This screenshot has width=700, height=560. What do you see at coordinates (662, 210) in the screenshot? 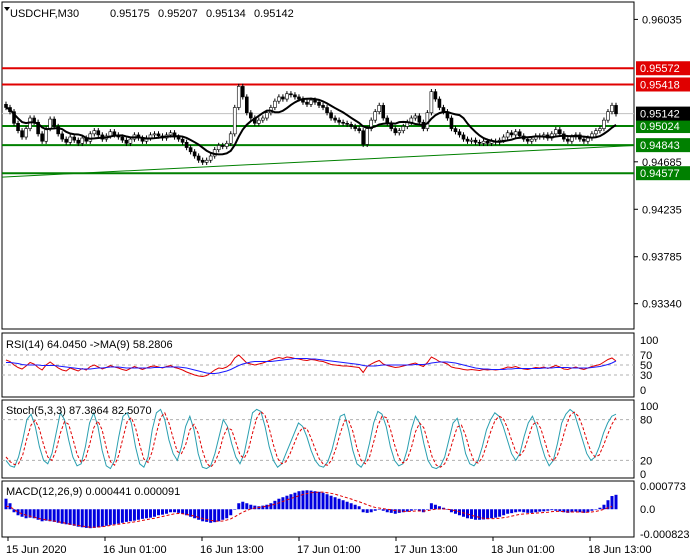
I see `price-tick-label: 0.94235` at bounding box center [662, 210].